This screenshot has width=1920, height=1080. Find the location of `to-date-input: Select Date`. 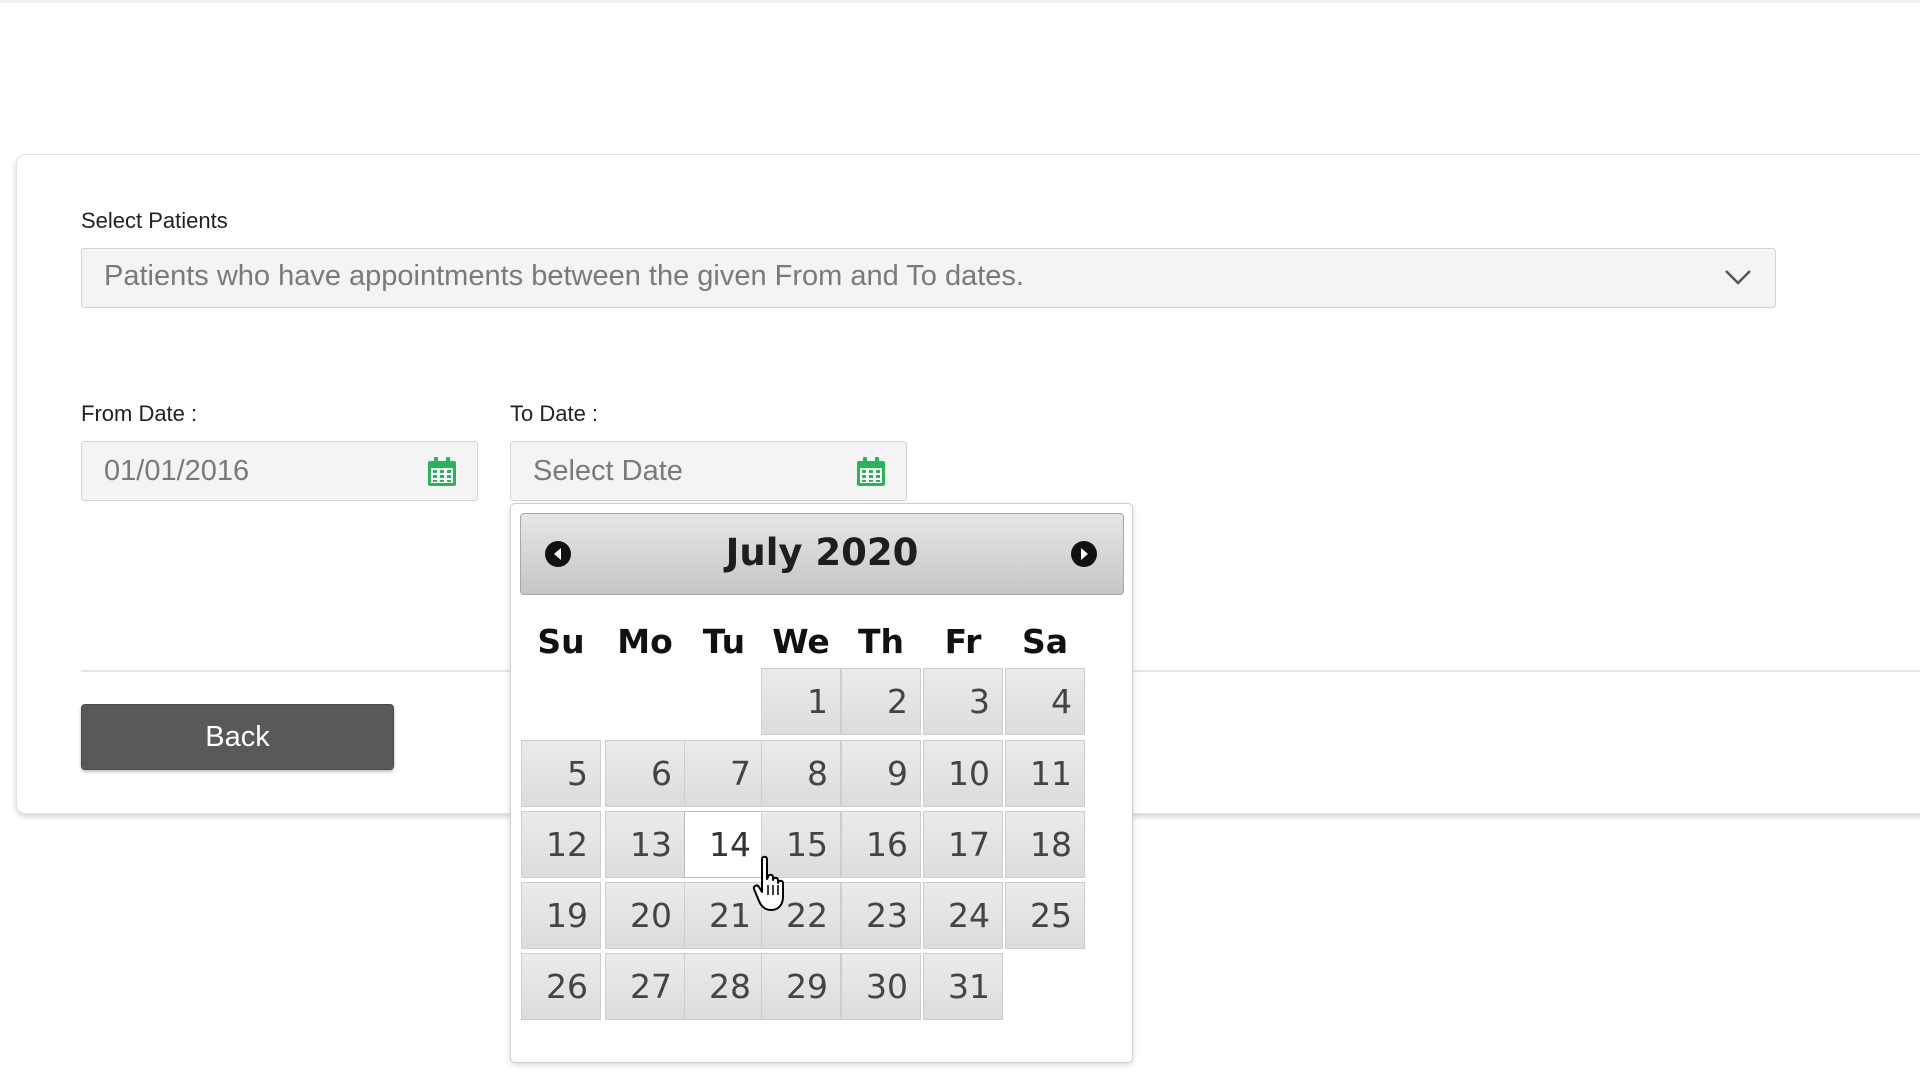

to-date-input: Select Date is located at coordinates (708, 471).